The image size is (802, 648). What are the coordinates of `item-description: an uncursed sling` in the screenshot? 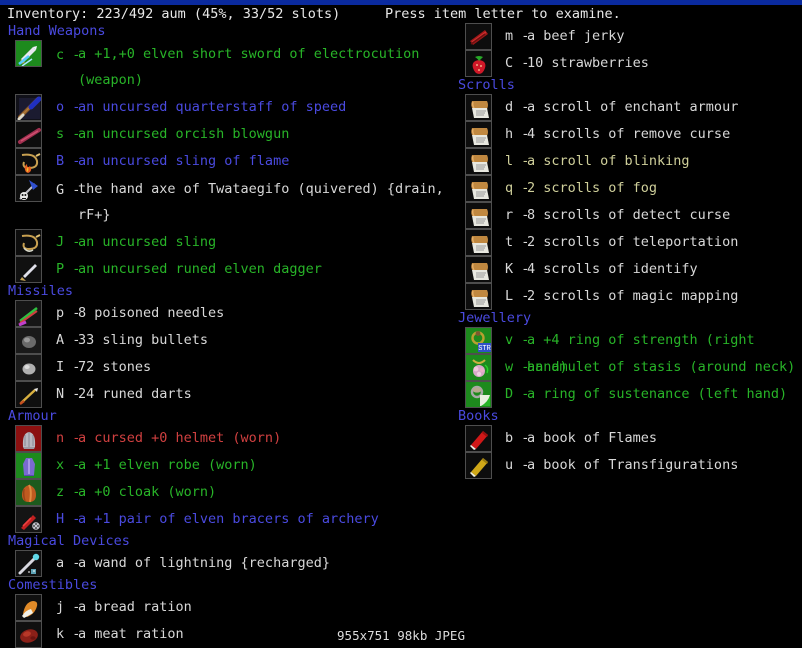 It's located at (147, 242).